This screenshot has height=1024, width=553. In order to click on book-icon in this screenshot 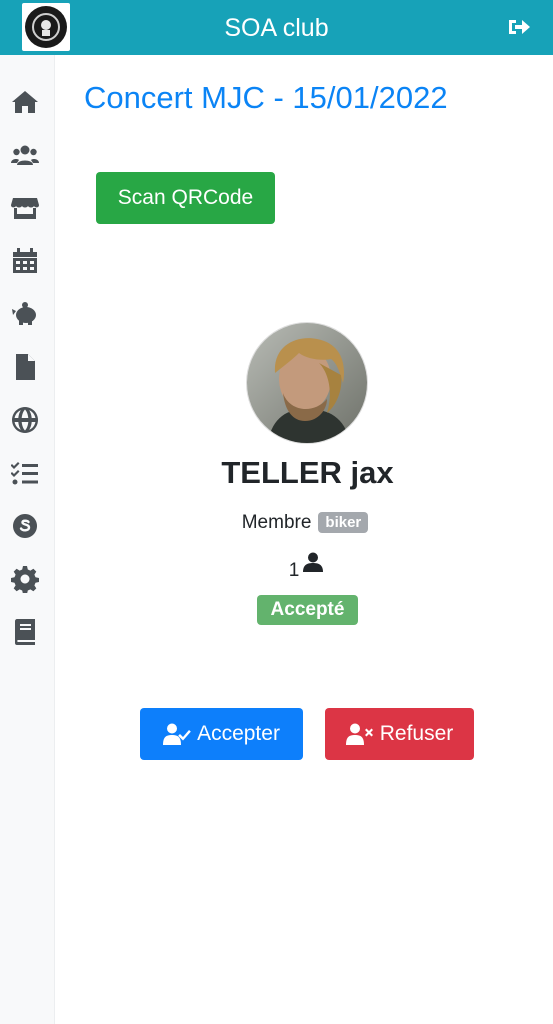, I will do `click(25, 632)`.